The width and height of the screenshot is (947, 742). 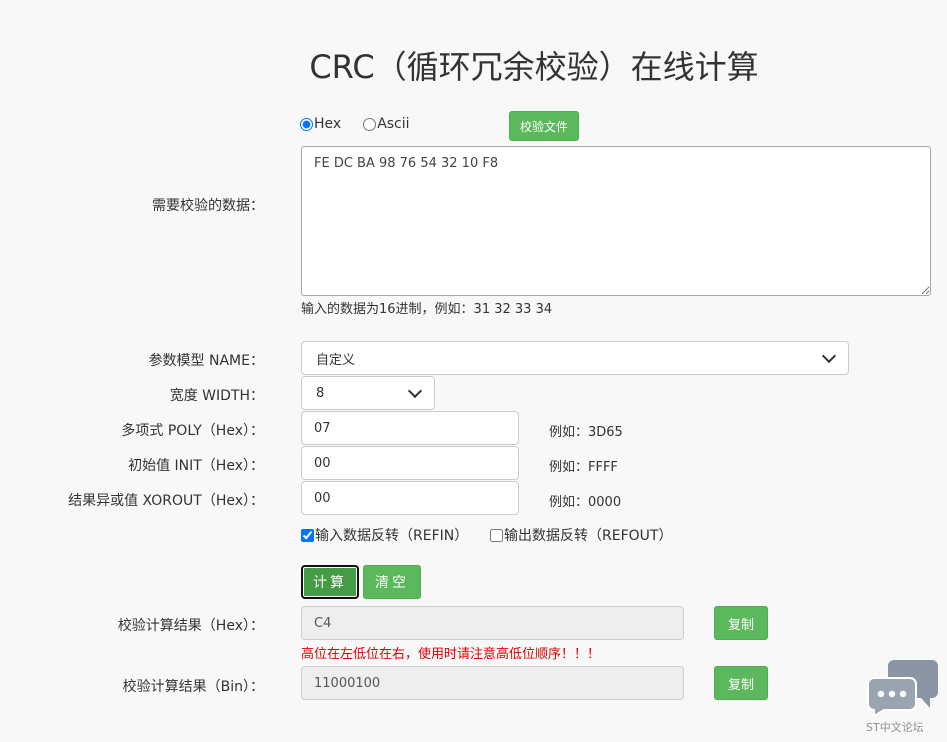 I want to click on name-select-value: 自定义, so click(x=336, y=360).